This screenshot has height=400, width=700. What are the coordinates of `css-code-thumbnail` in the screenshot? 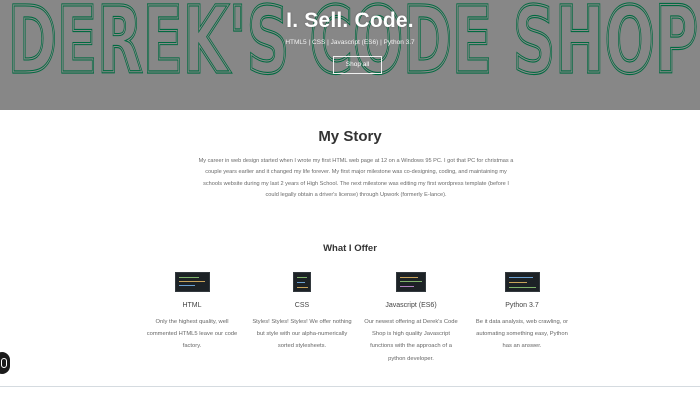 It's located at (302, 282).